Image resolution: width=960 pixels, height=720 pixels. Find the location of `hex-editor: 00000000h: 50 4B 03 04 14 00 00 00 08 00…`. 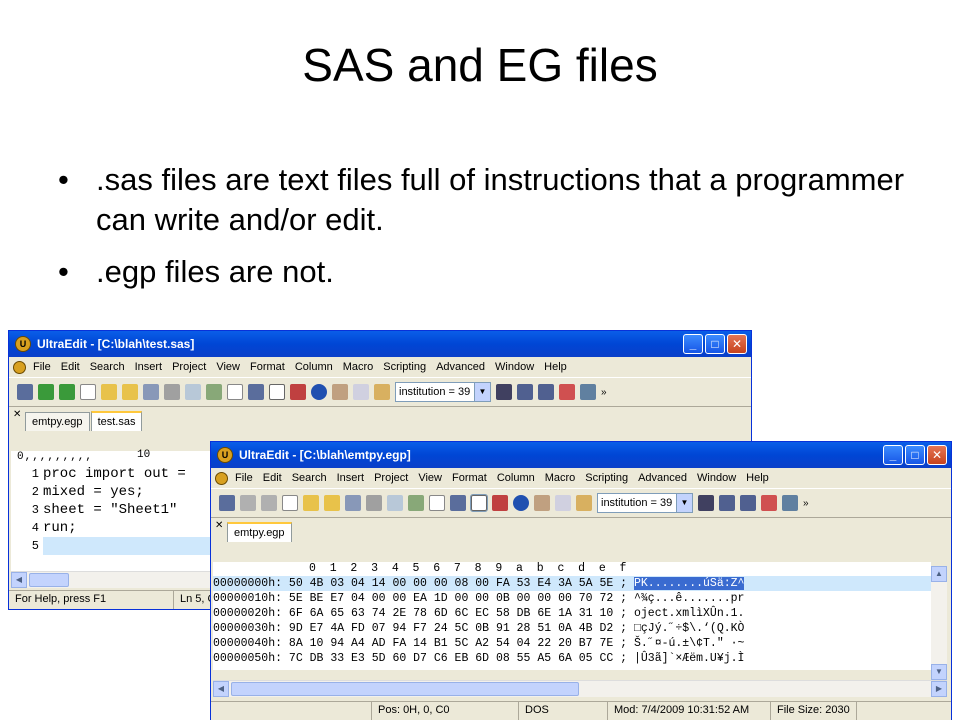

hex-editor: 00000000h: 50 4B 03 04 14 00 00 00 08 00… is located at coordinates (572, 623).